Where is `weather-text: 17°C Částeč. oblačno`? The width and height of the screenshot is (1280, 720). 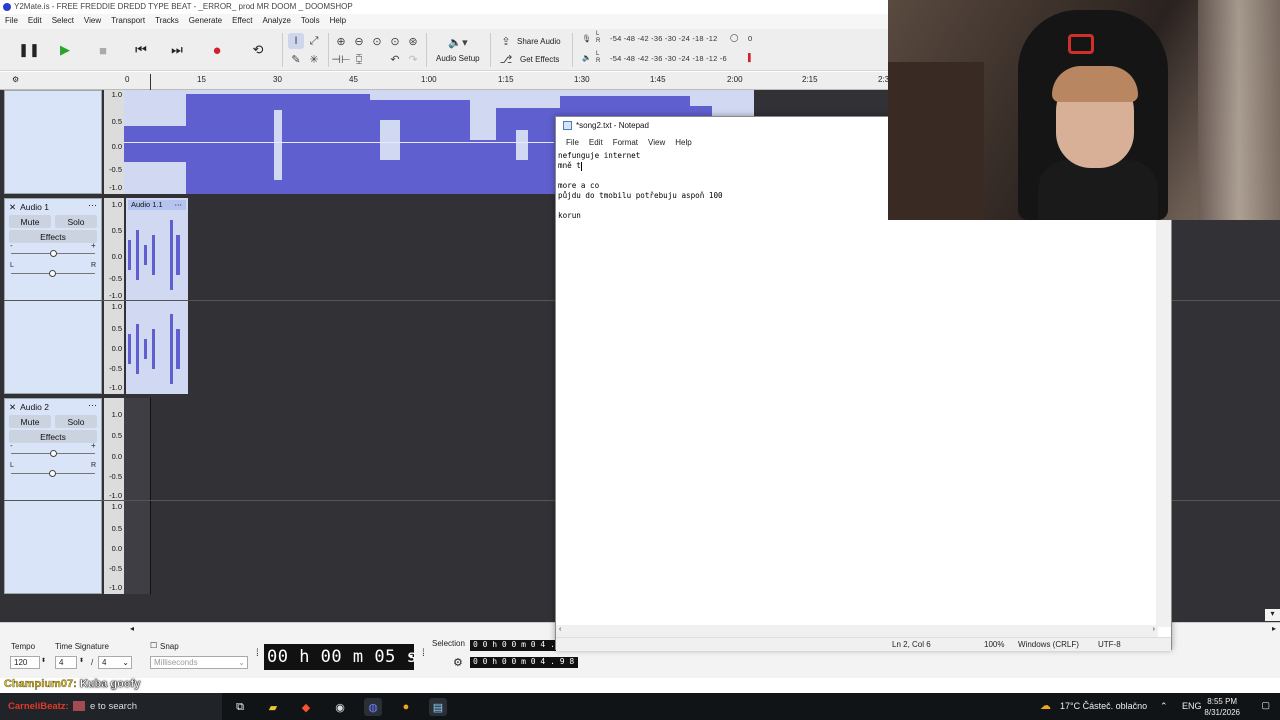 weather-text: 17°C Částeč. oblačno is located at coordinates (1103, 706).